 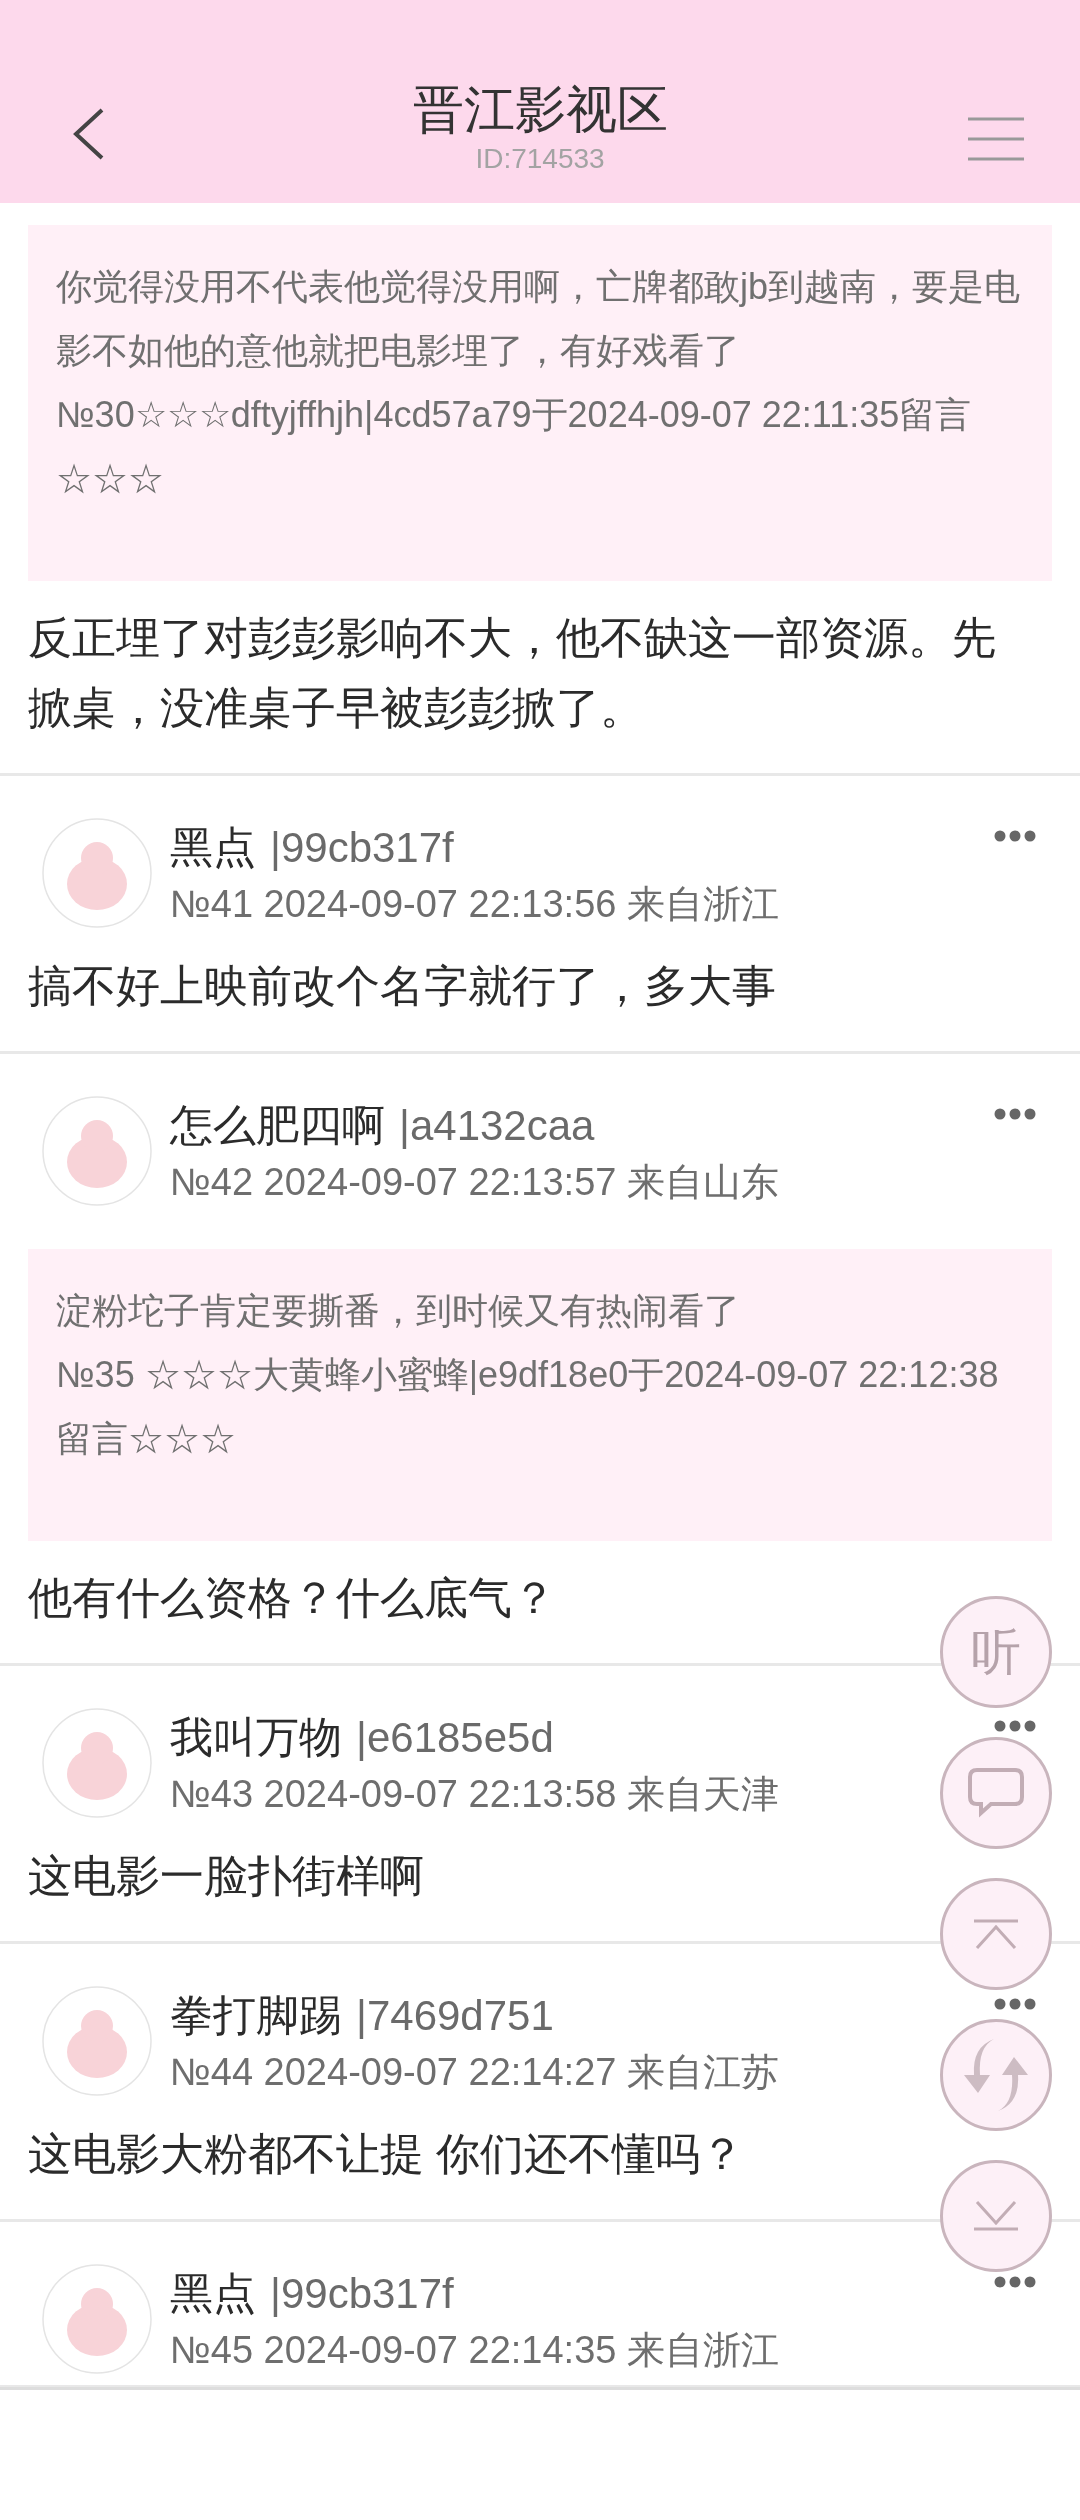 What do you see at coordinates (996, 2216) in the screenshot?
I see `scroll-bottom-icon` at bounding box center [996, 2216].